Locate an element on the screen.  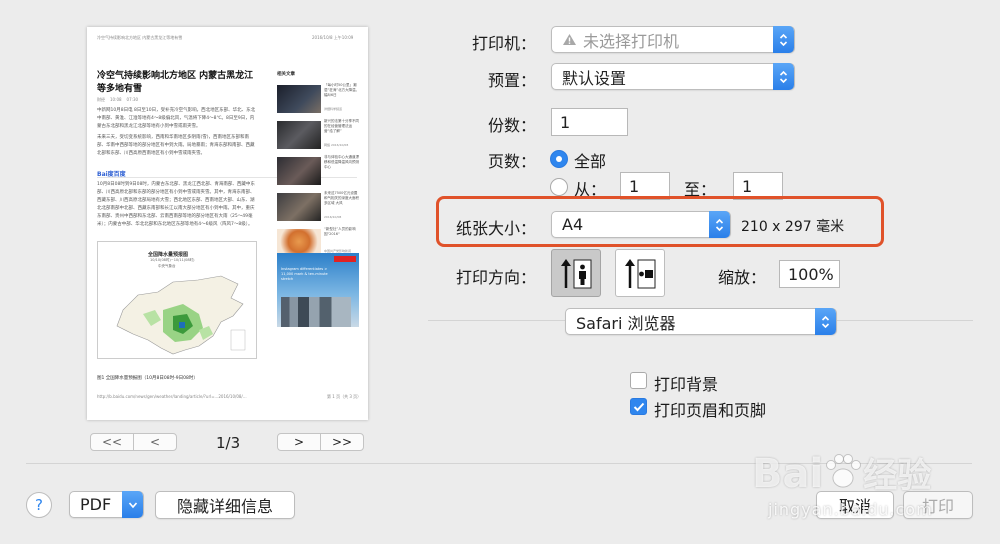
warning-icon is located at coordinates (569, 39).